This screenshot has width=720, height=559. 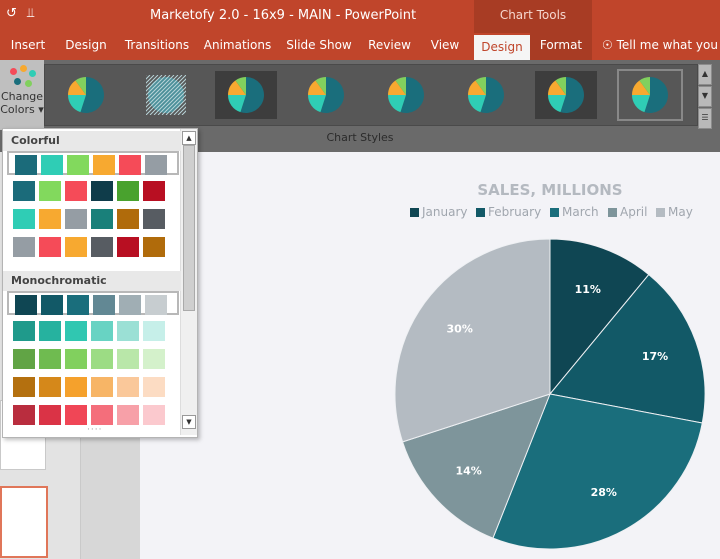 I want to click on tab-chart-format: Format, so click(x=561, y=46).